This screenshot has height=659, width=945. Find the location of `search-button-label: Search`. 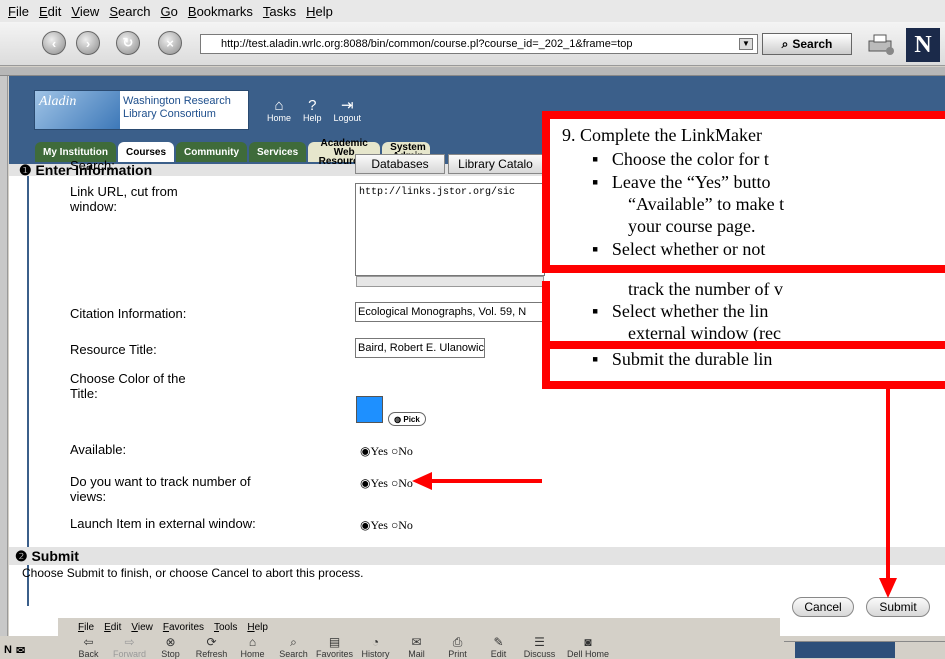

search-button-label: Search is located at coordinates (812, 44).